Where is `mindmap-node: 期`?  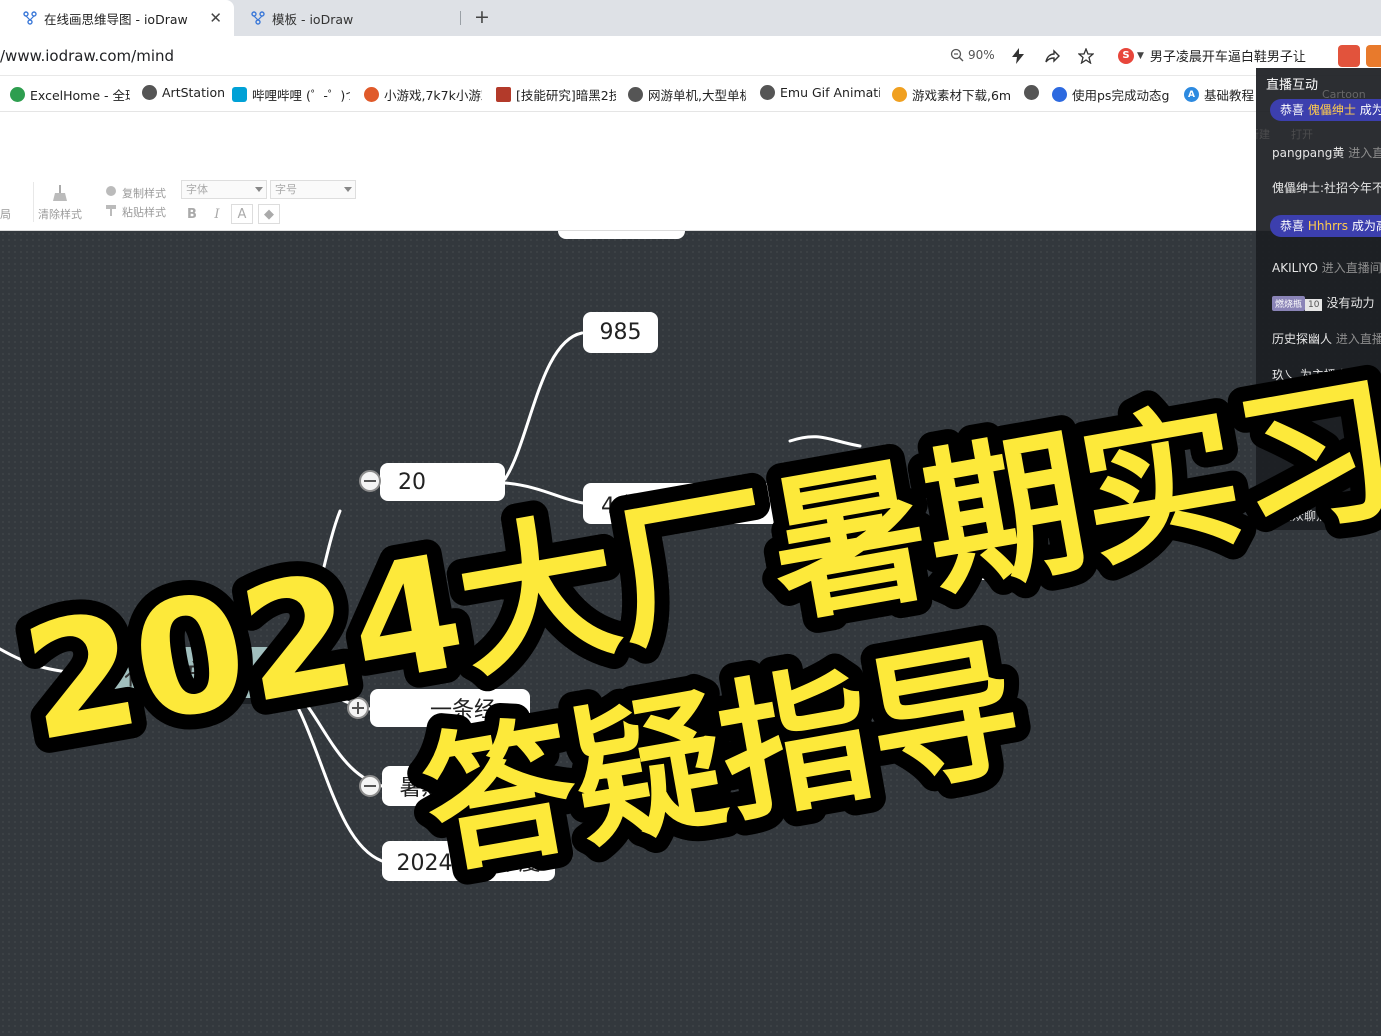
mindmap-node: 期 is located at coordinates (966, 560).